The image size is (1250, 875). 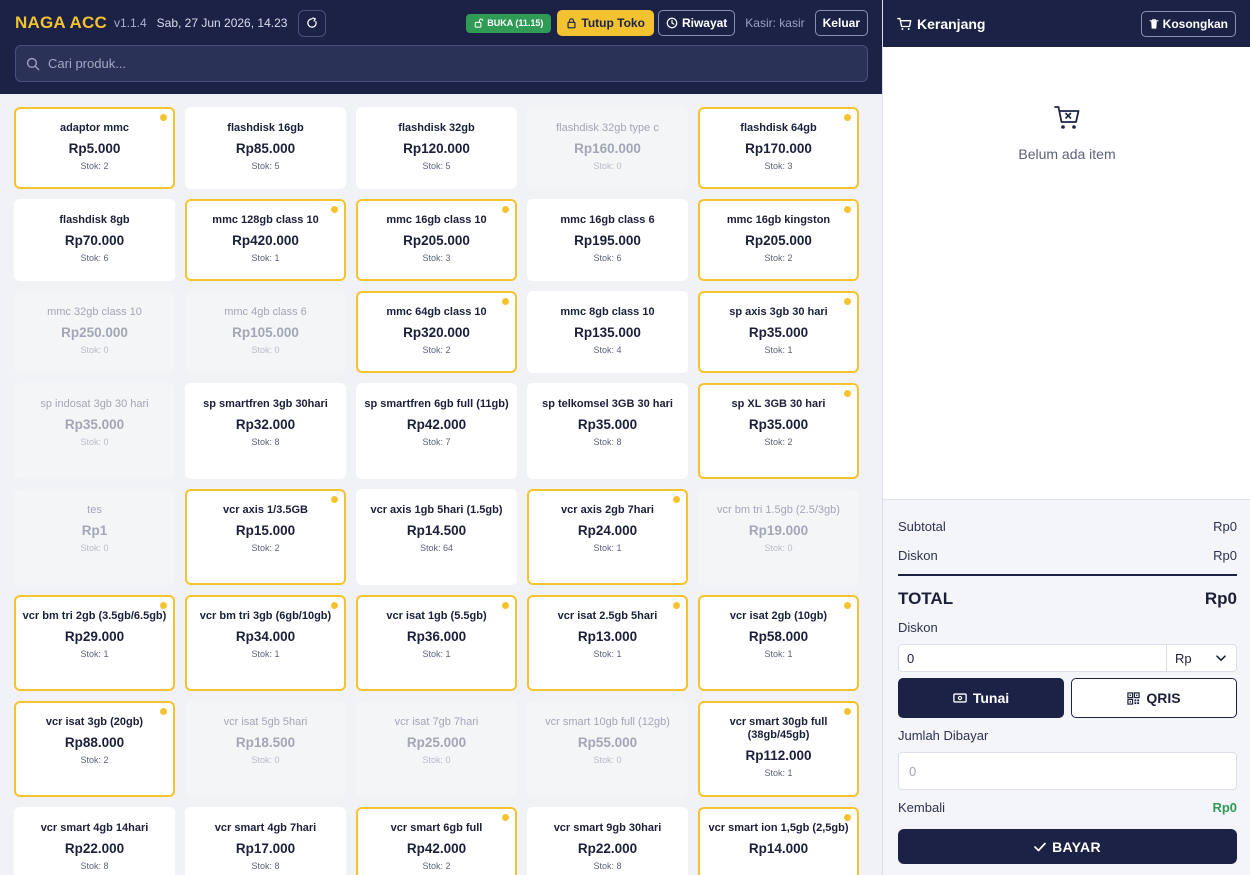 I want to click on product-card: flashdisk 32gb Rp120.000 Stok: 5, so click(x=436, y=148).